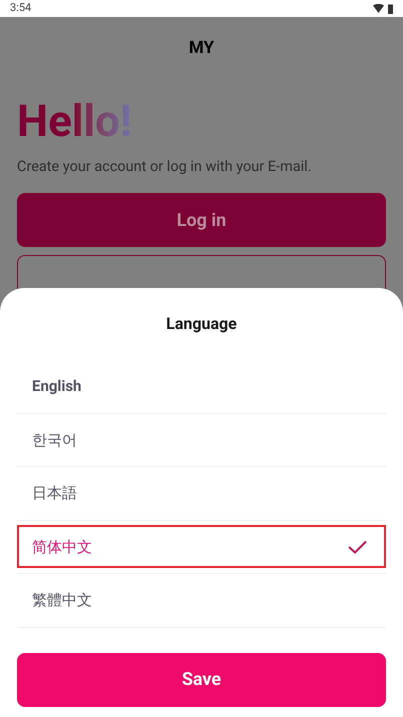 The image size is (403, 717). I want to click on language-option: 日本語, so click(201, 493).